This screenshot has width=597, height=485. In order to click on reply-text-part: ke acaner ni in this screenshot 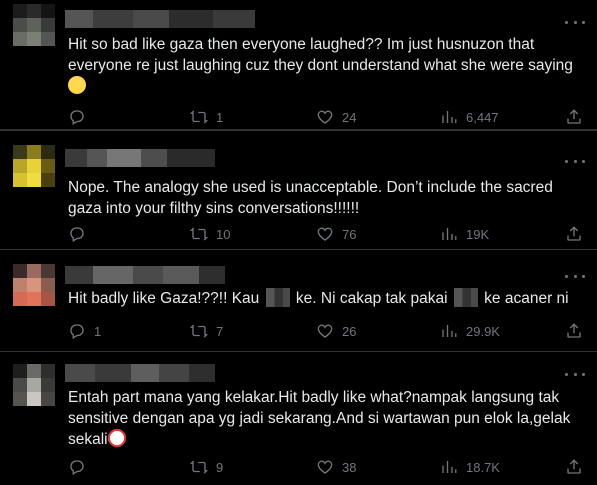, I will do `click(526, 298)`.